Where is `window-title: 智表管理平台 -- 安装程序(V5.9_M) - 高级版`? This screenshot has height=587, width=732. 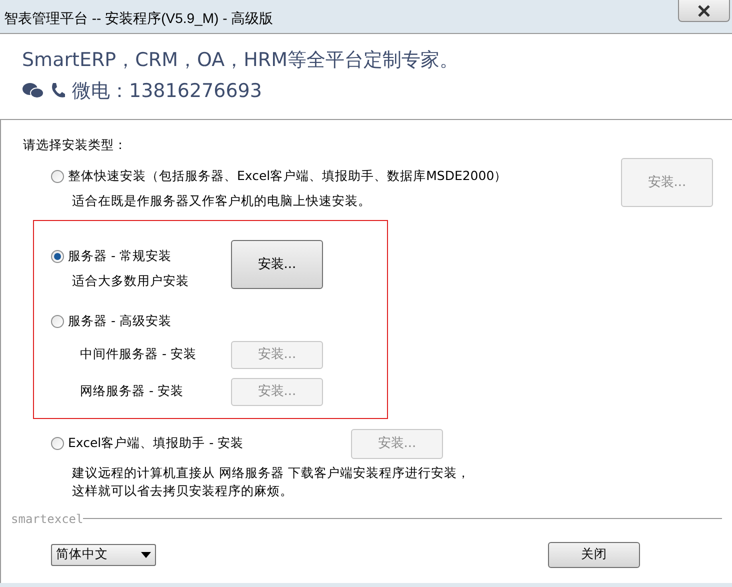 window-title: 智表管理平台 -- 安装程序(V5.9_M) - 高级版 is located at coordinates (139, 18).